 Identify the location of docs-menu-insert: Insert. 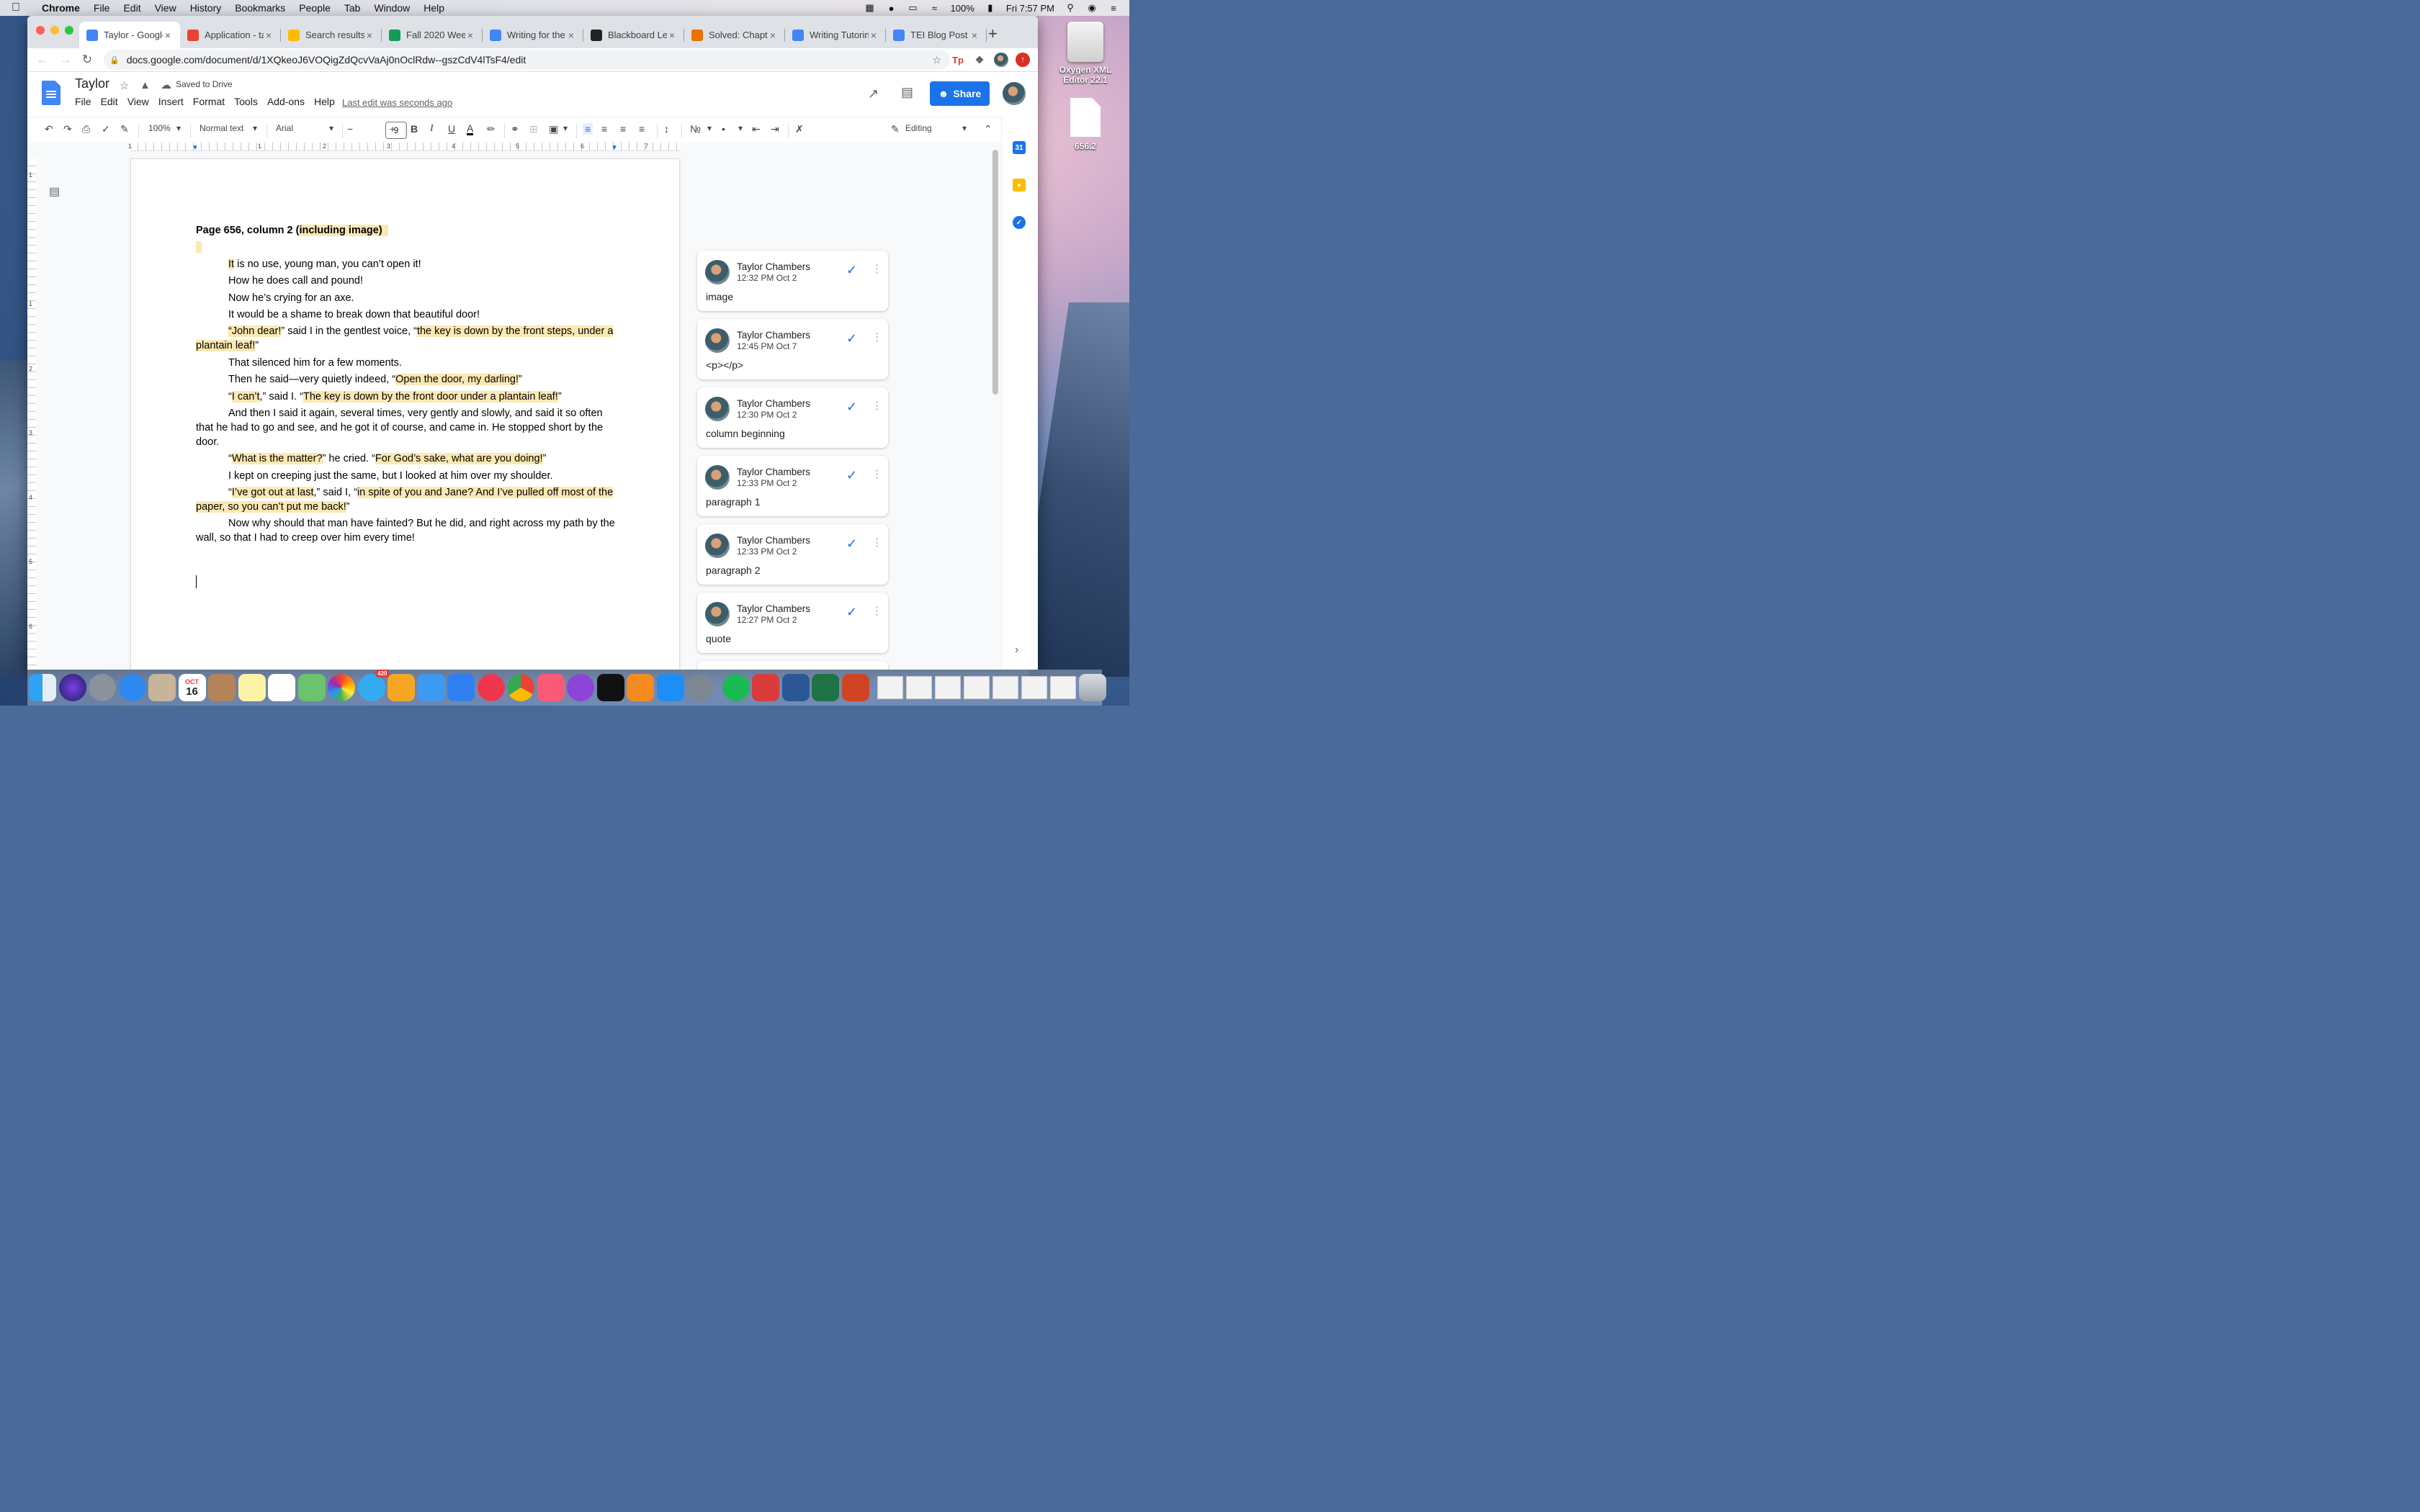
(171, 101).